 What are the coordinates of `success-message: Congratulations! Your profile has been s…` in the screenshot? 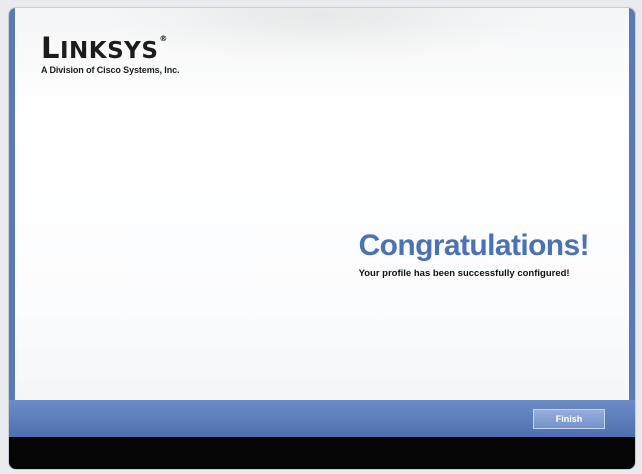 It's located at (474, 254).